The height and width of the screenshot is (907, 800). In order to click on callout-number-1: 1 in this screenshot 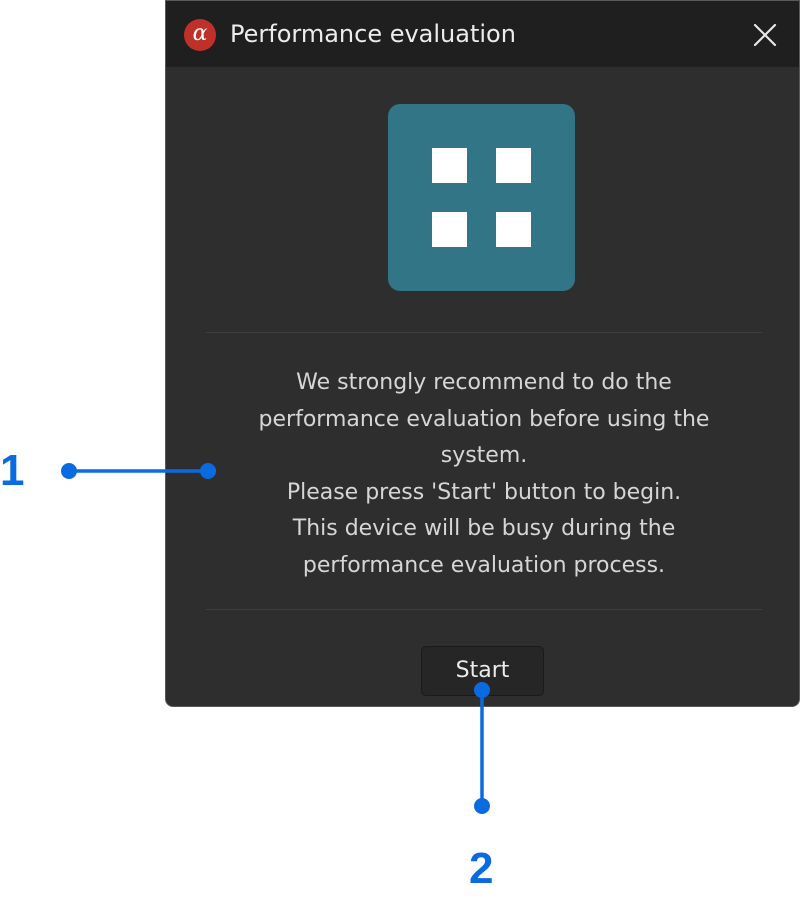, I will do `click(12, 470)`.